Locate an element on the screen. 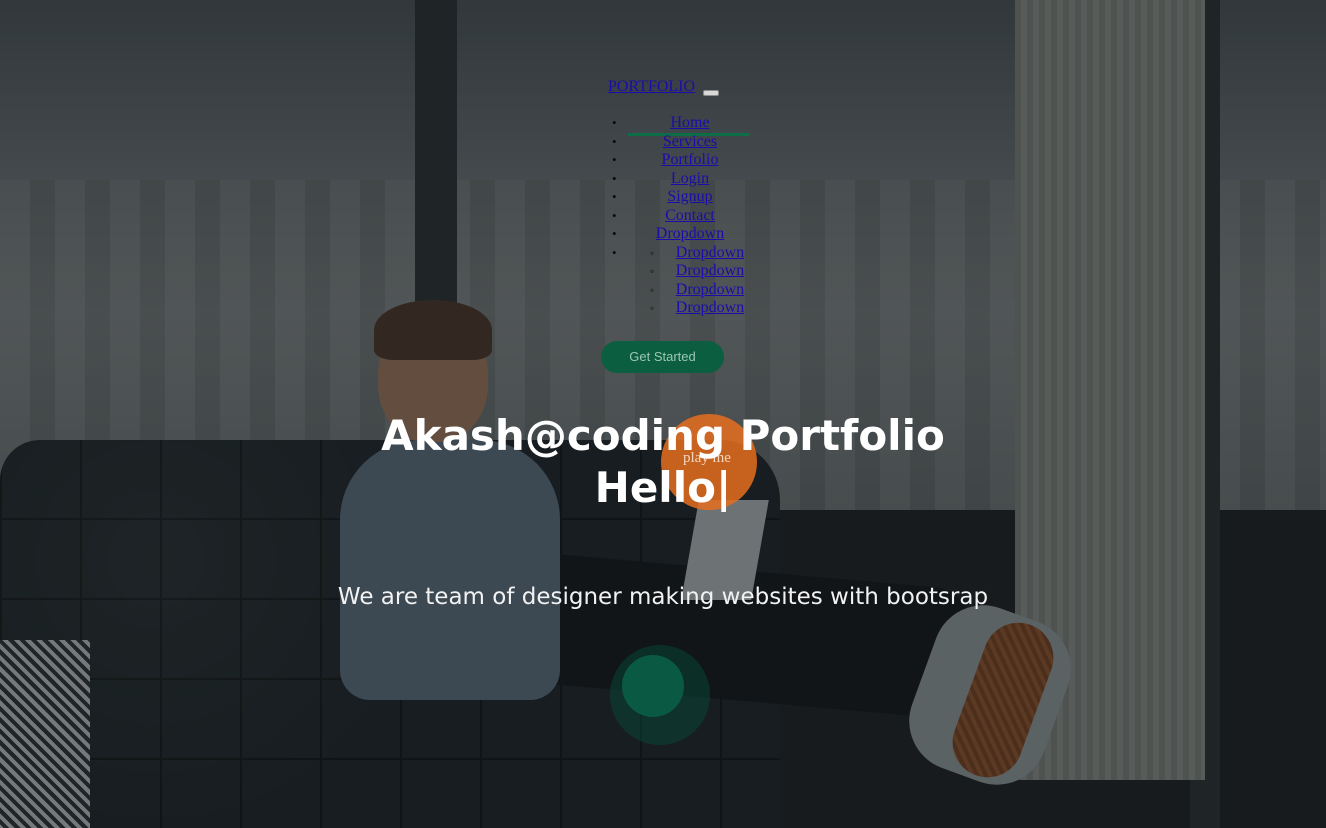 The image size is (1326, 828). typed-text-line: Hello| is located at coordinates (663, 488).